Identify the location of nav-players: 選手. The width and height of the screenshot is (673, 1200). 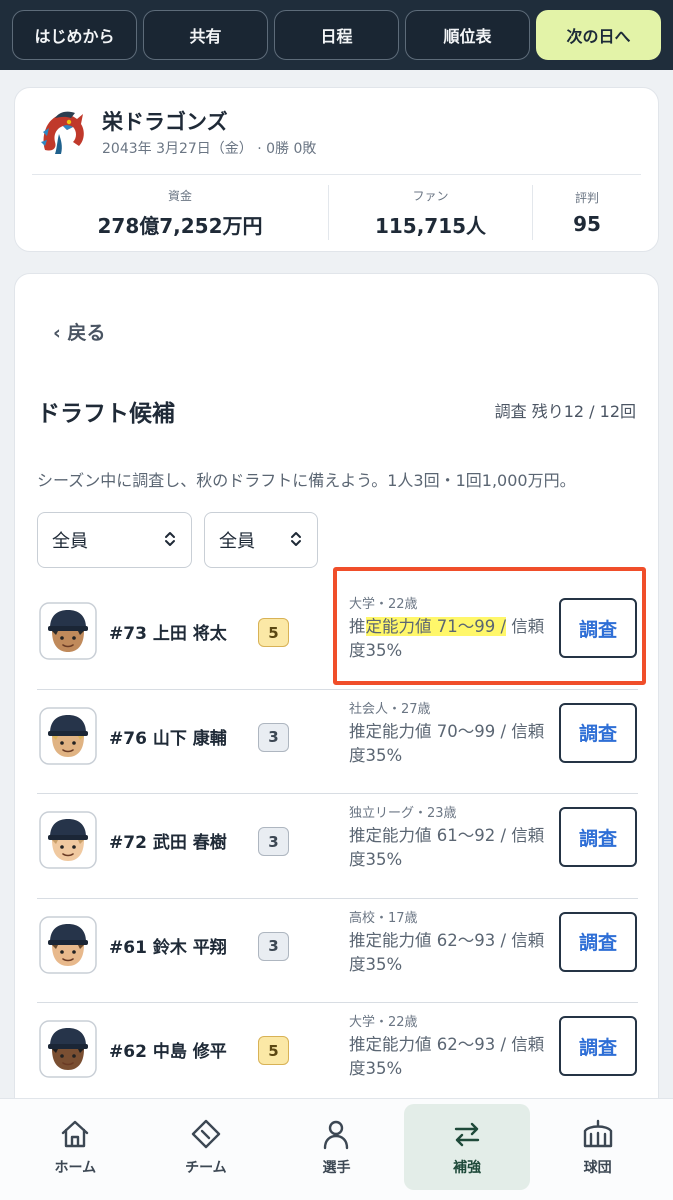
(336, 1147).